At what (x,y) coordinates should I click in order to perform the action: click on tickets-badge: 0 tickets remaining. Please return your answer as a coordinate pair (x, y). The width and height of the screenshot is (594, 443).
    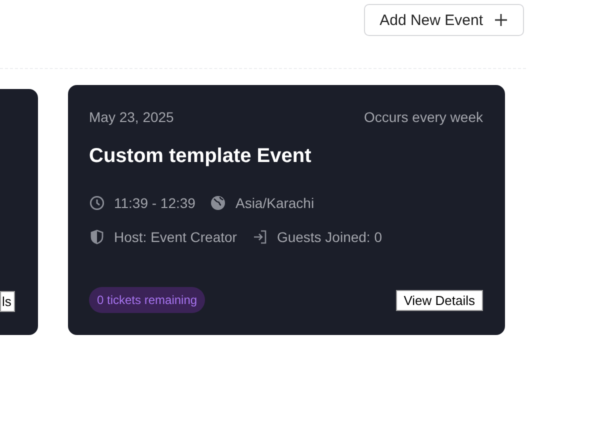
    Looking at the image, I should click on (147, 300).